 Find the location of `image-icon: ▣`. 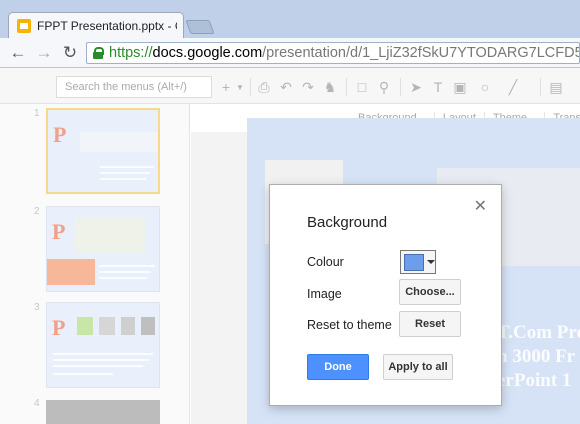

image-icon: ▣ is located at coordinates (460, 87).